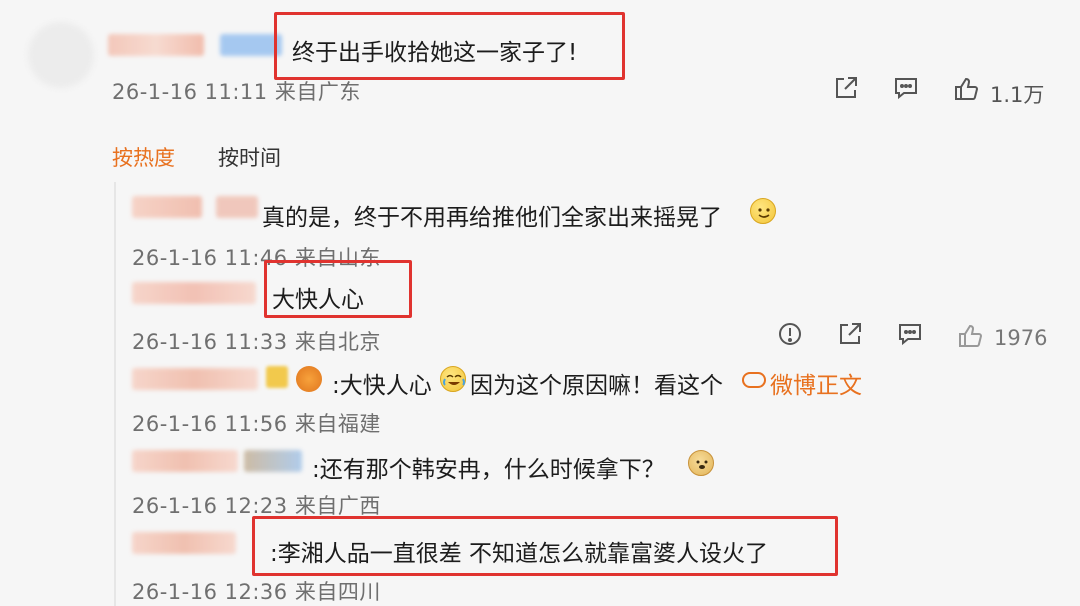  What do you see at coordinates (256, 424) in the screenshot?
I see `reply-time: 26-1-16 11:56 来自福建` at bounding box center [256, 424].